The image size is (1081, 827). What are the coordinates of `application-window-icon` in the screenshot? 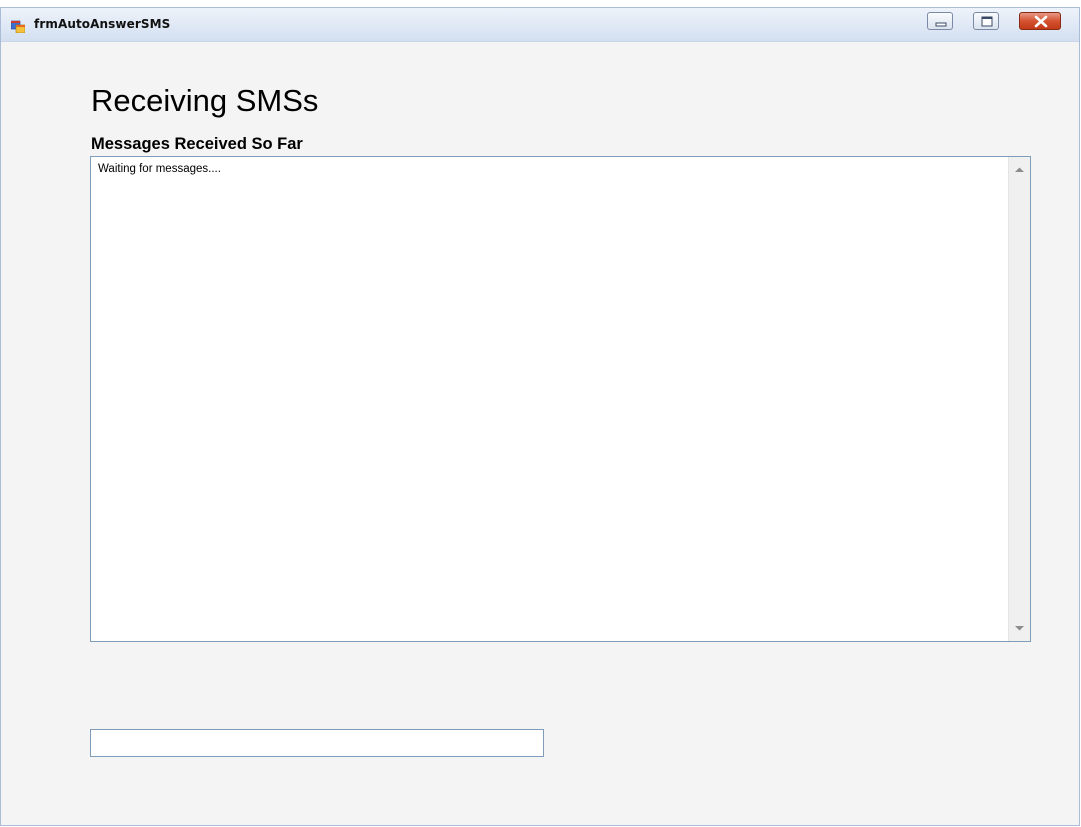 It's located at (18, 26).